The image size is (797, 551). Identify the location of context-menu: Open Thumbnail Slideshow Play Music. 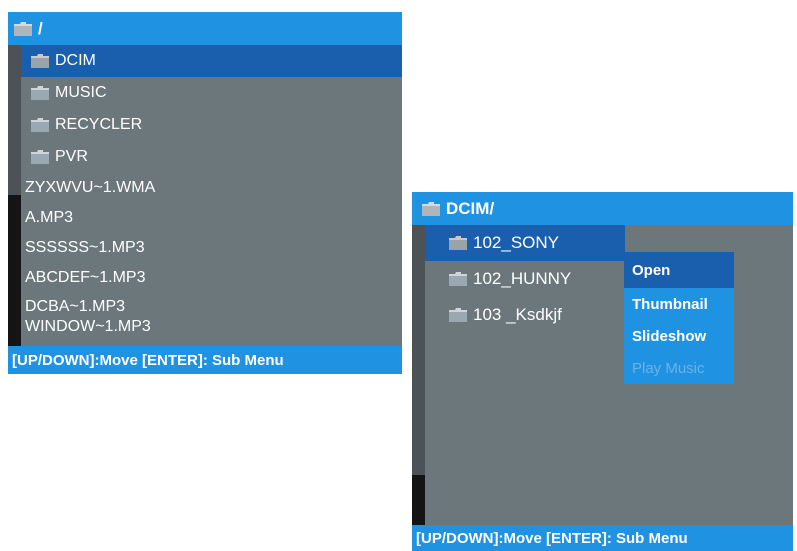
(679, 318).